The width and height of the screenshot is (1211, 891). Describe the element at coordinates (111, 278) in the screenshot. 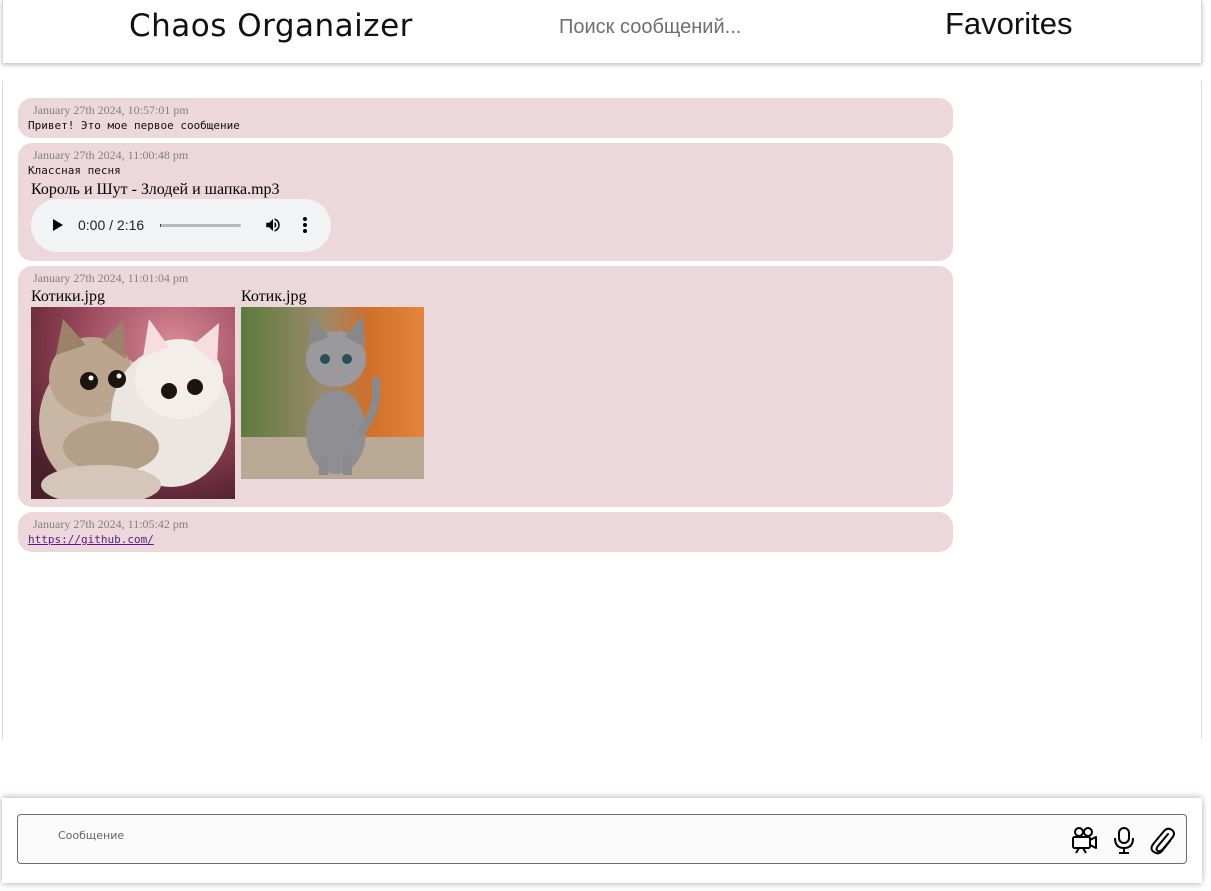

I see `message-timestamp: January 27th 2024, 11:01:04 pm` at that location.